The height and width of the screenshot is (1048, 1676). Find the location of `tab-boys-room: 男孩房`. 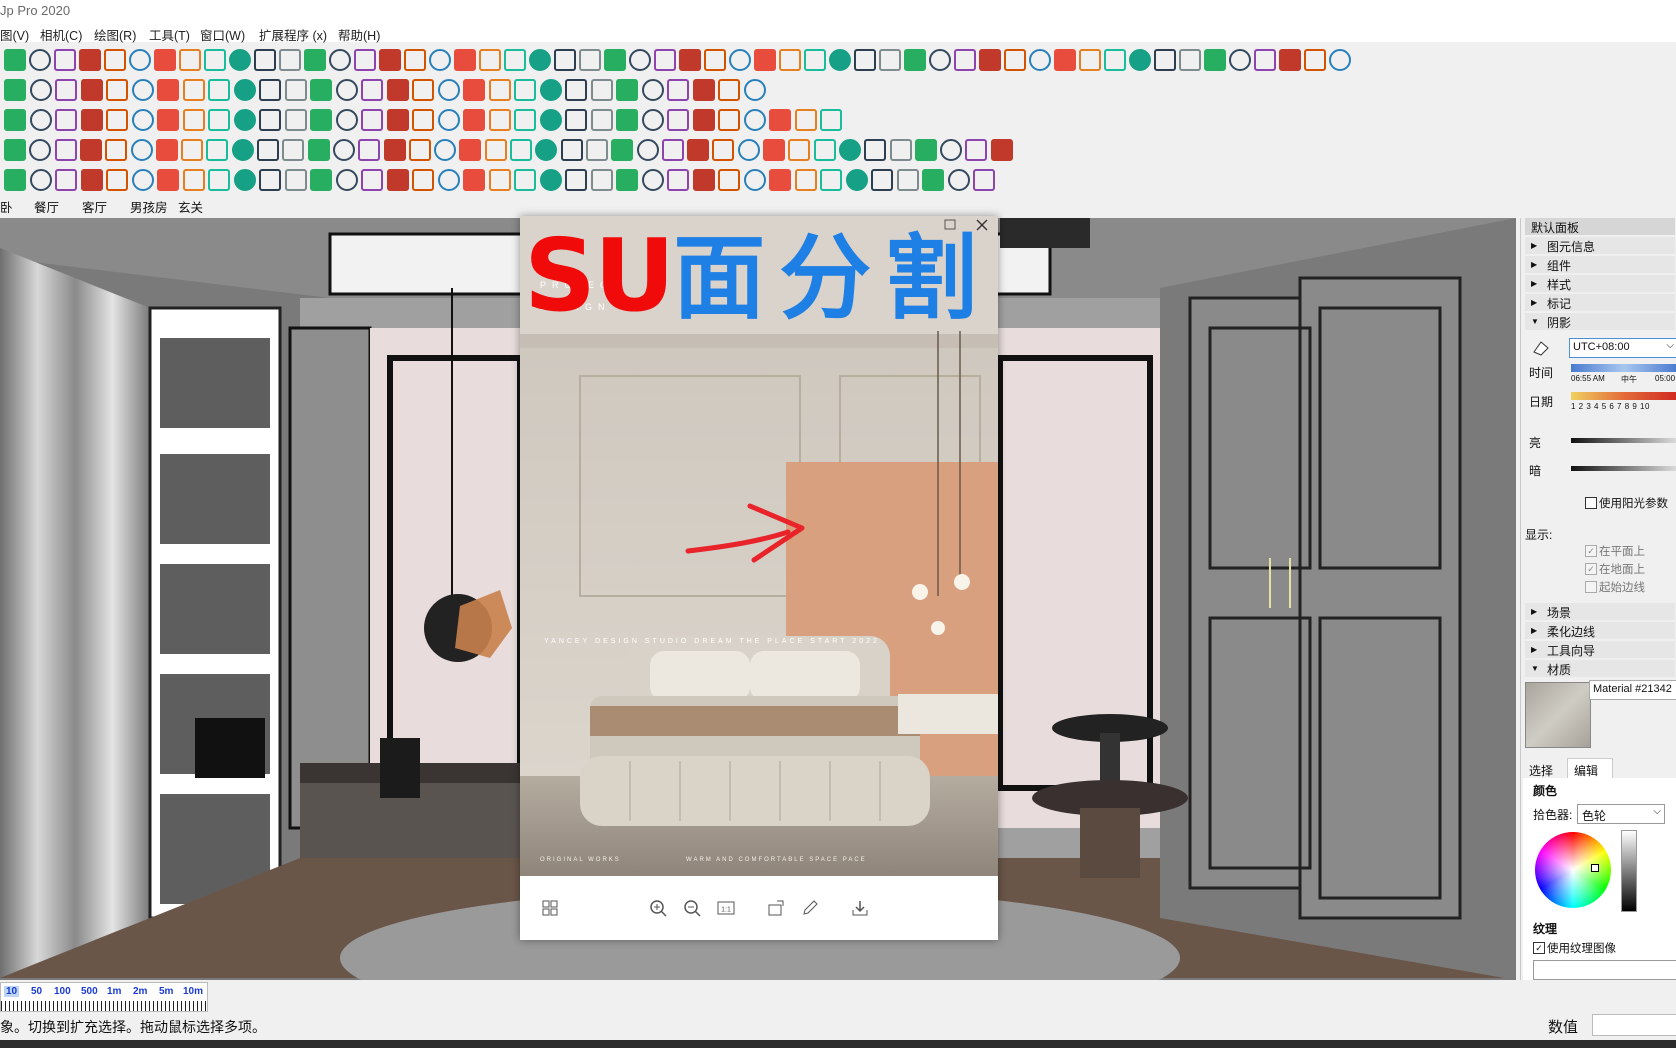

tab-boys-room: 男孩房 is located at coordinates (149, 206).